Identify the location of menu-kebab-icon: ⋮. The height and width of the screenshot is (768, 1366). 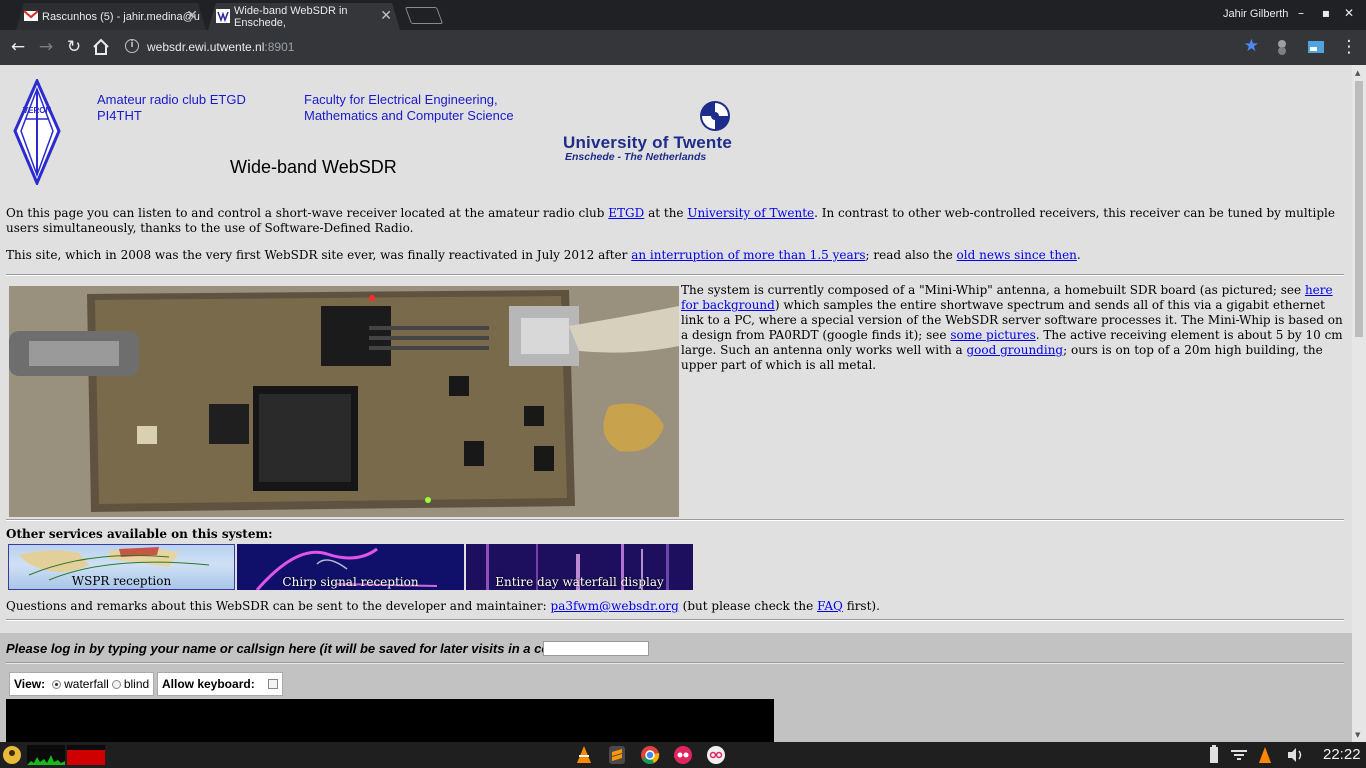
(1349, 47).